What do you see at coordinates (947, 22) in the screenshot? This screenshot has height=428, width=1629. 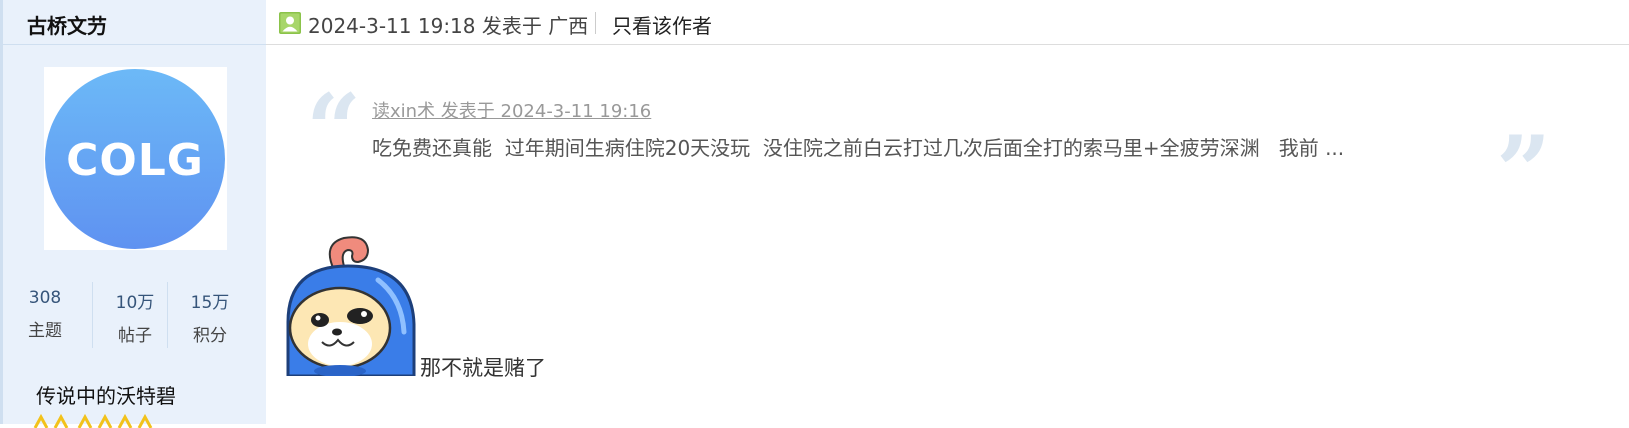 I see `post-header: 2024-3-11 19:18 发表于 广西 只看该作者` at bounding box center [947, 22].